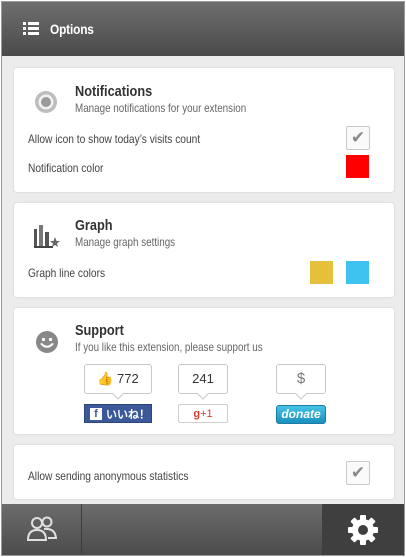  Describe the element at coordinates (114, 91) in the screenshot. I see `notifications-title: Notifications` at that location.